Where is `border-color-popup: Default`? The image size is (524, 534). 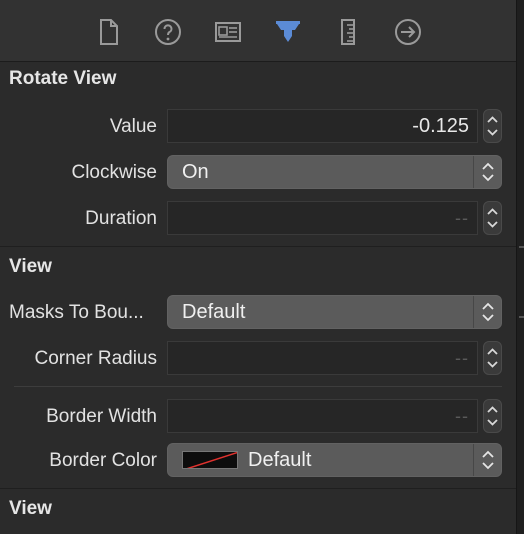 border-color-popup: Default is located at coordinates (334, 460).